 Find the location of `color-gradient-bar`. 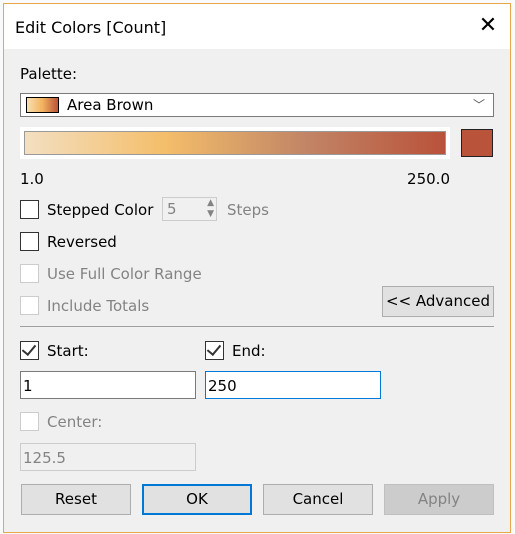

color-gradient-bar is located at coordinates (235, 143).